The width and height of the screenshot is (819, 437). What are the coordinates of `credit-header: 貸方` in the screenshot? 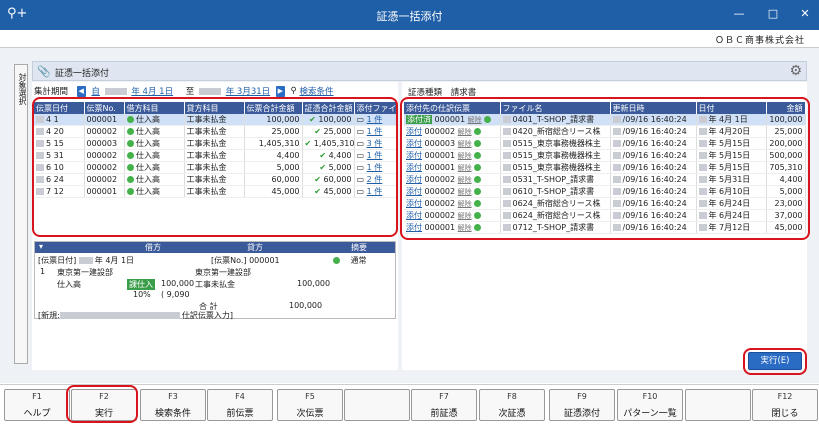 It's located at (255, 247).